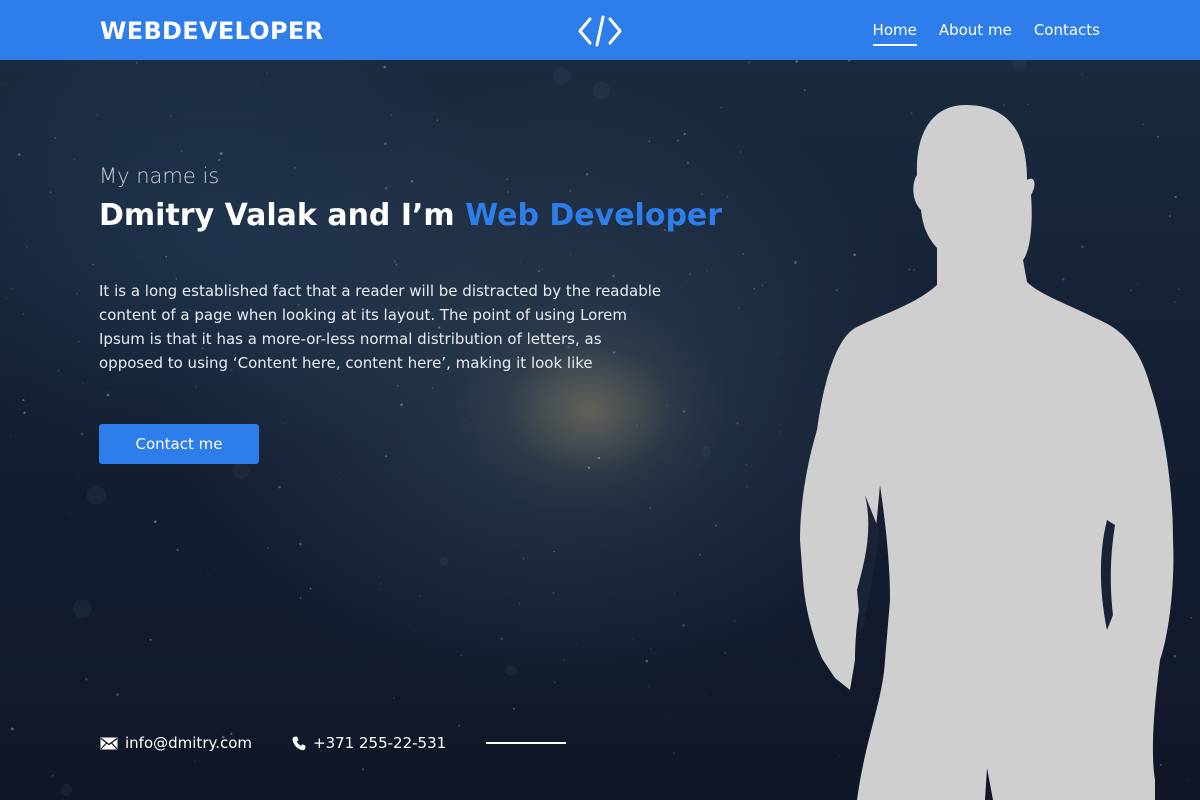 This screenshot has height=800, width=1200. Describe the element at coordinates (159, 176) in the screenshot. I see `intro-text: My name is` at that location.